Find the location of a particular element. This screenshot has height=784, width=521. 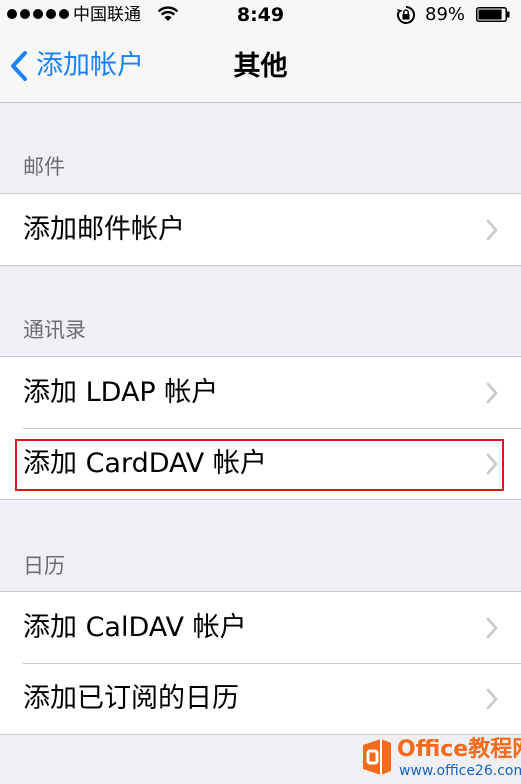

watermark-url: www.office26.com is located at coordinates (460, 771).